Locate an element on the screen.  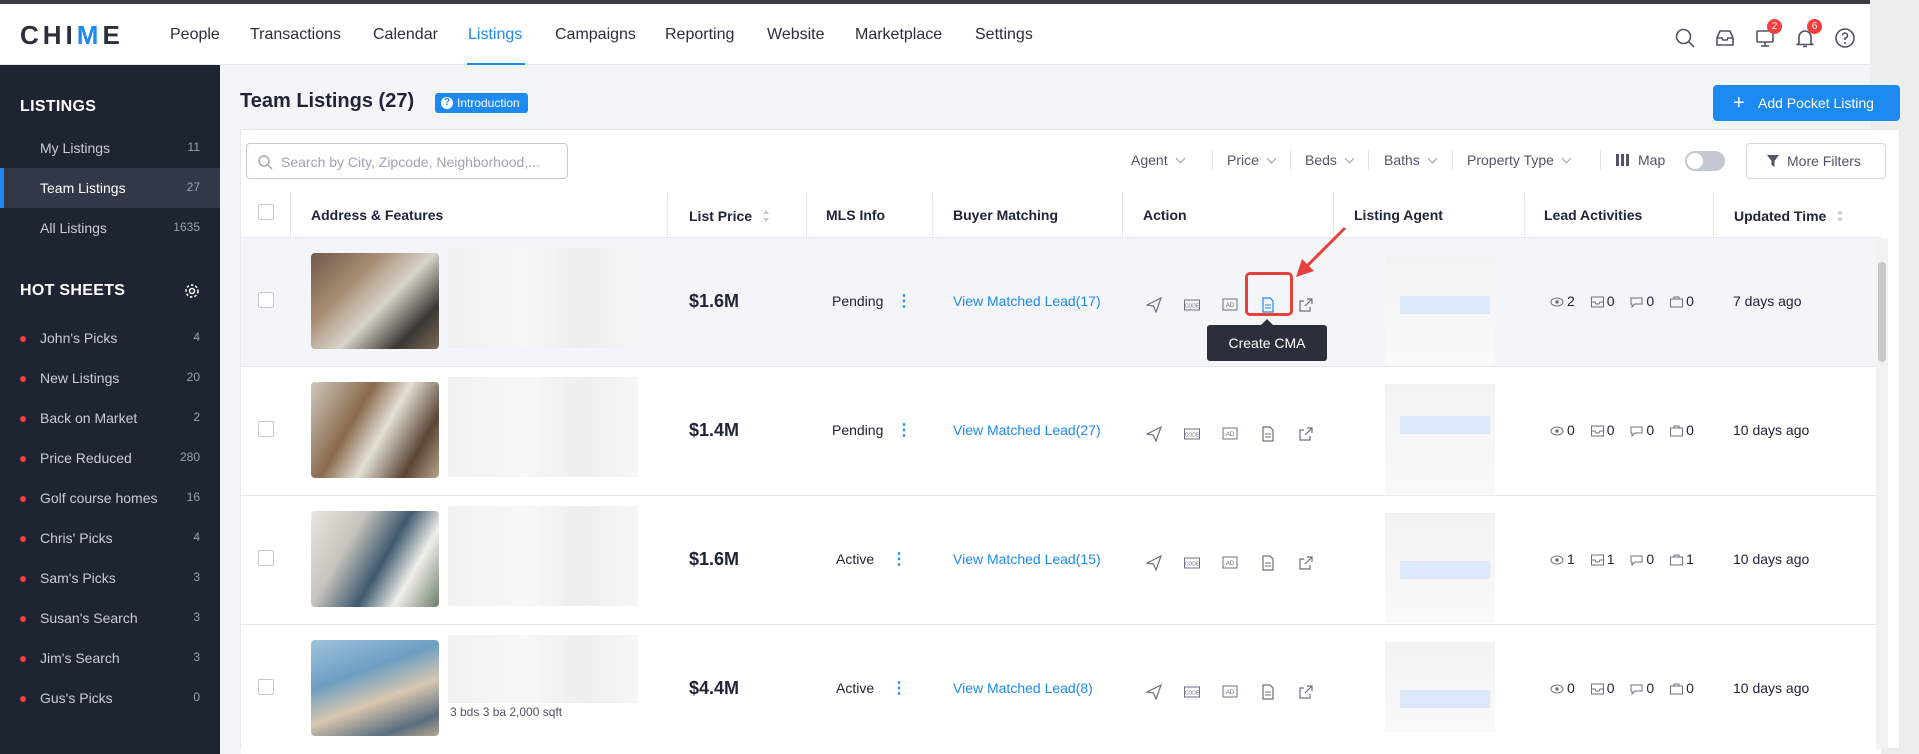
listings-heading: LISTINGS is located at coordinates (58, 106).